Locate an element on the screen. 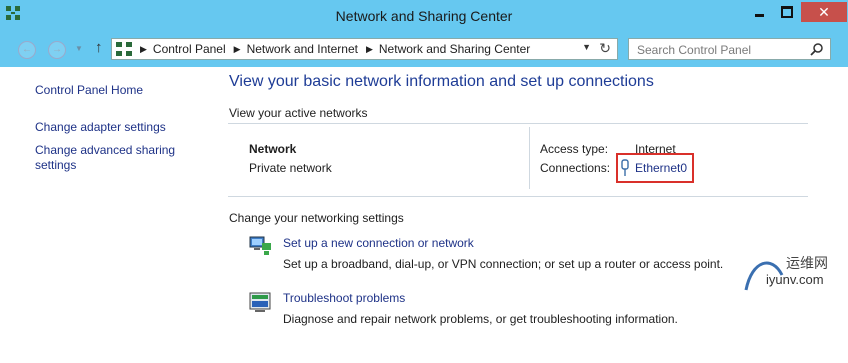 The width and height of the screenshot is (848, 363). sidebar-item-change-advanced-sharing-settings: Change advanced sharing settings is located at coordinates (117, 158).